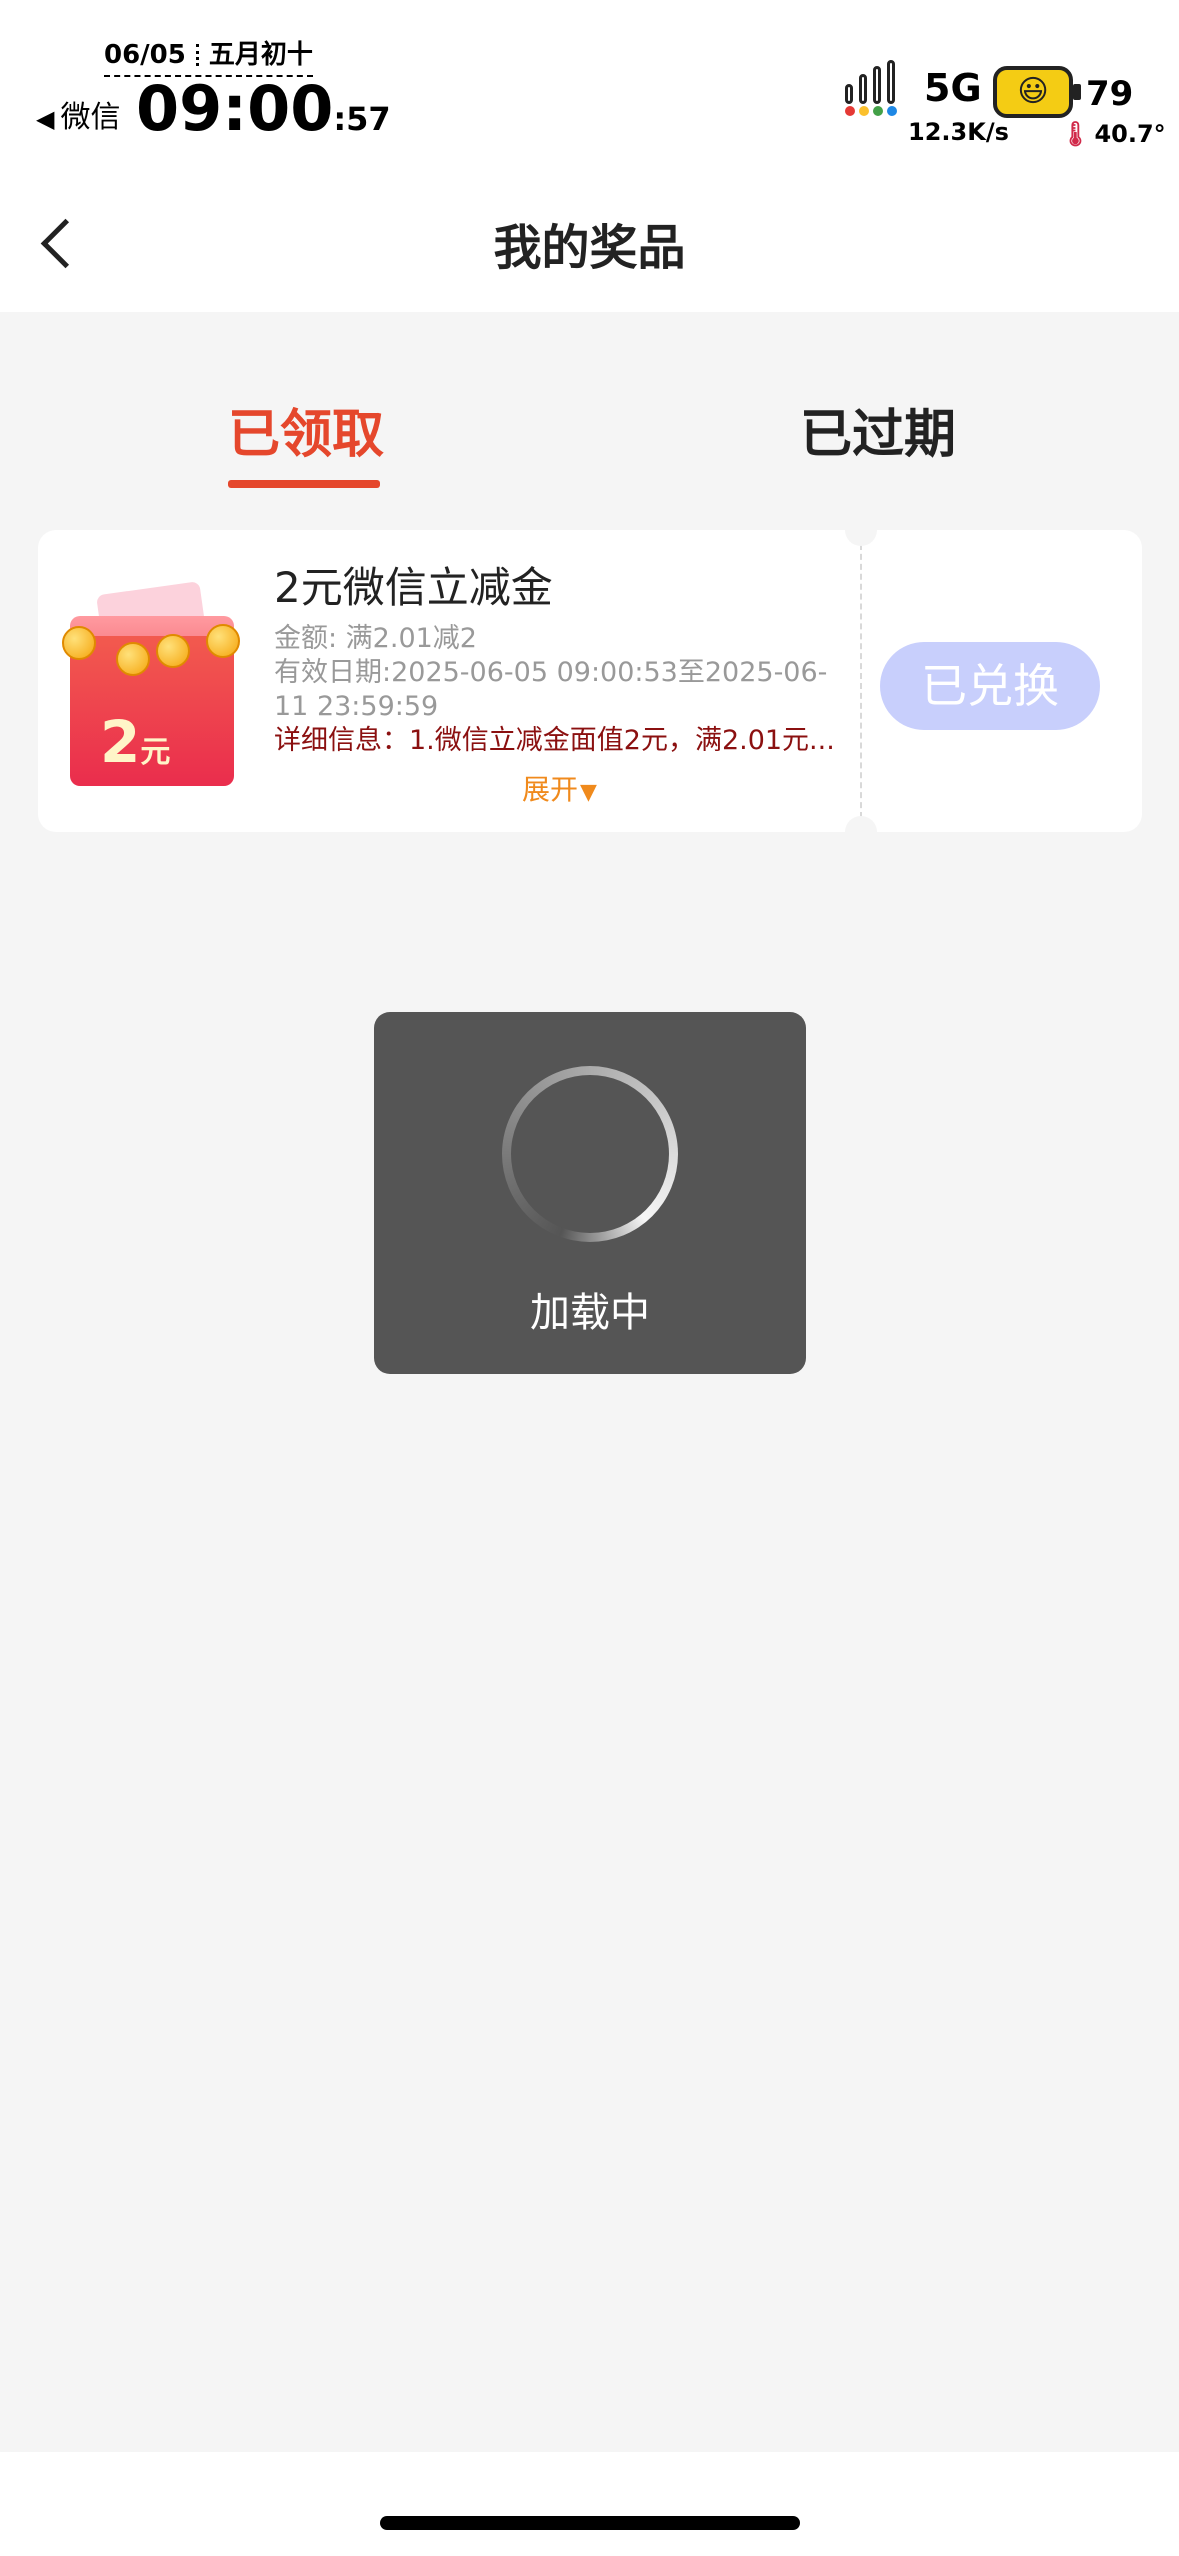 This screenshot has width=1179, height=2556. I want to click on back-app-label: 微信, so click(90, 117).